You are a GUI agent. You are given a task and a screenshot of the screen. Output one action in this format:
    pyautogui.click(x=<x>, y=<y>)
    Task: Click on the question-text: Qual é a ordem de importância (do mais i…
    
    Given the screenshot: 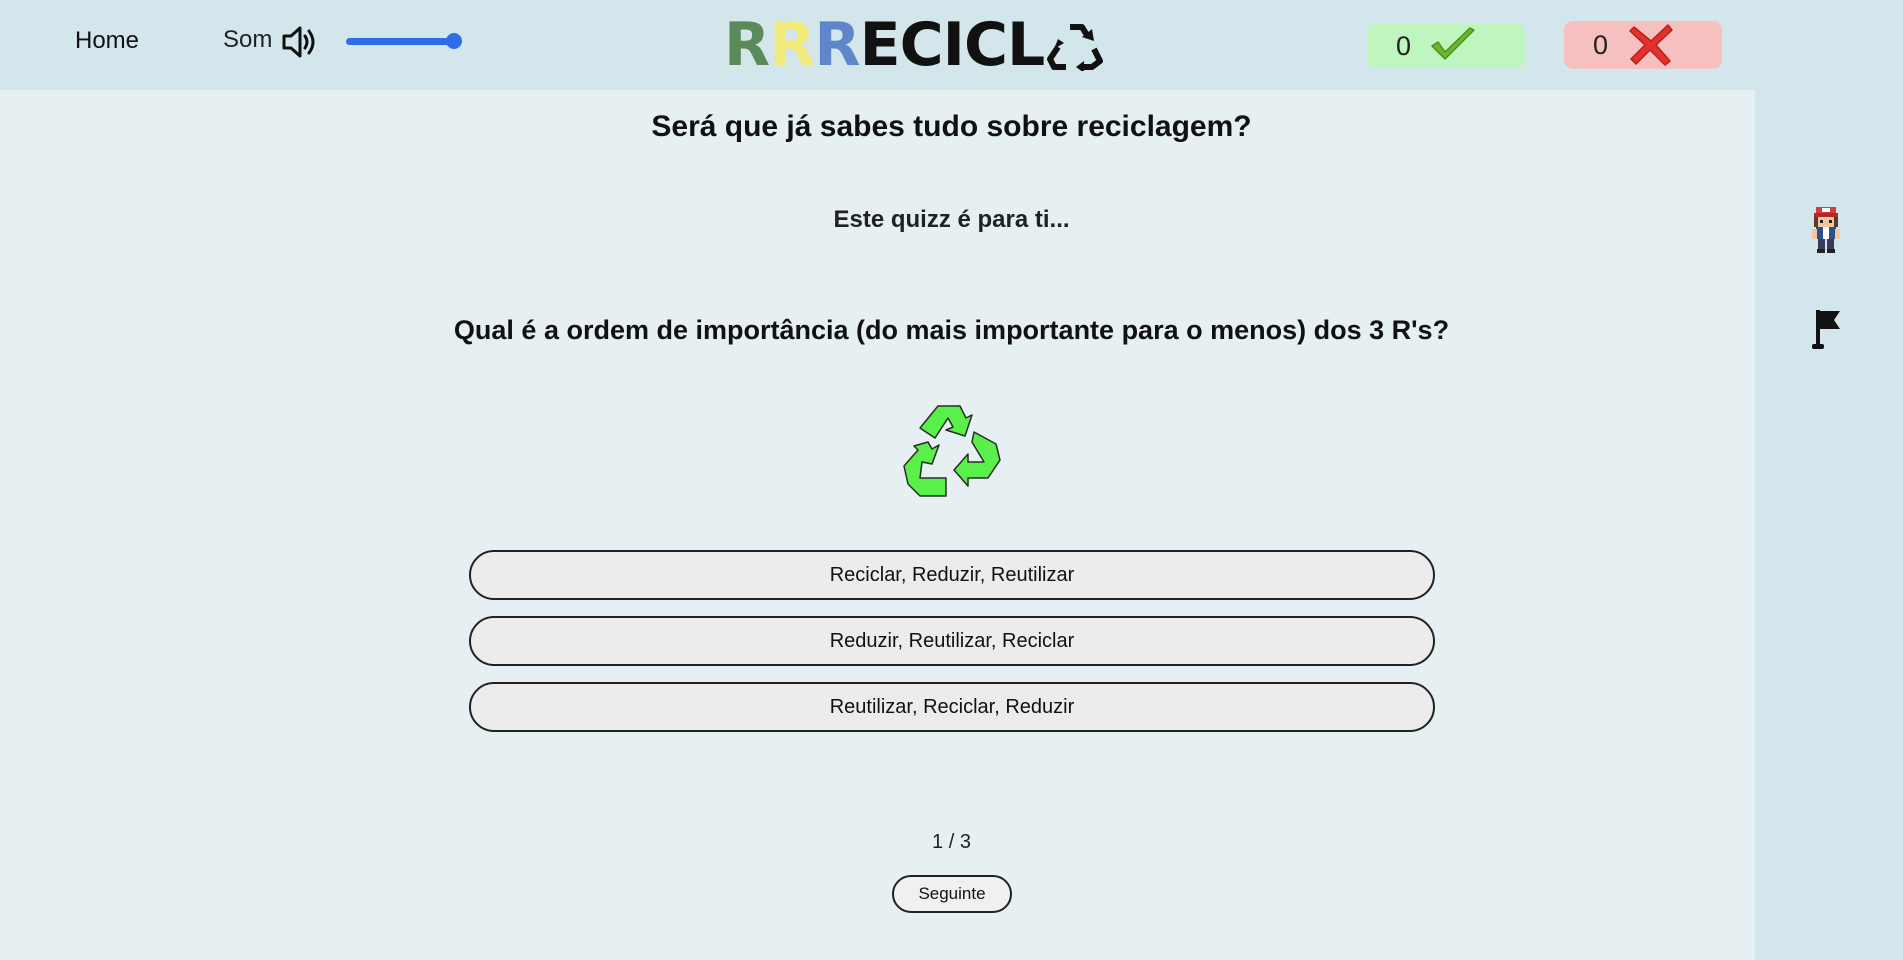 What is the action you would take?
    pyautogui.click(x=951, y=330)
    